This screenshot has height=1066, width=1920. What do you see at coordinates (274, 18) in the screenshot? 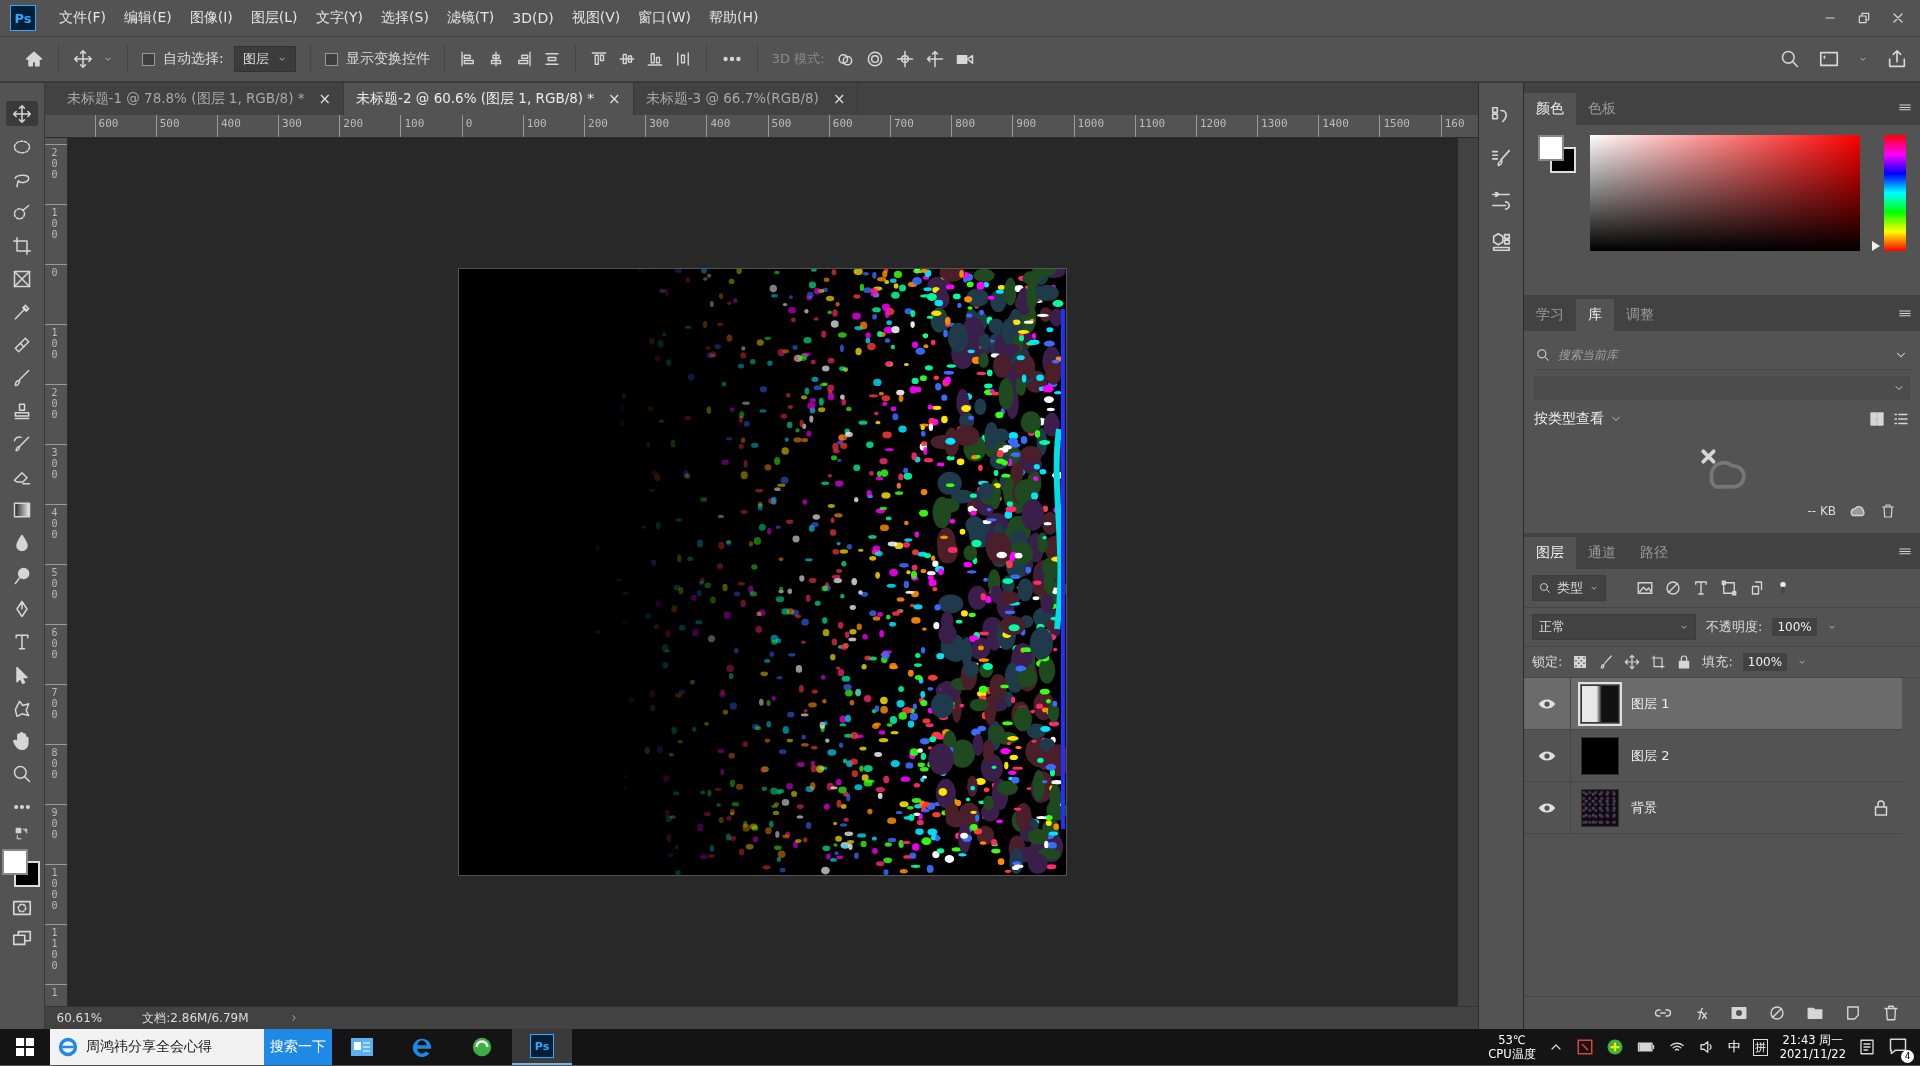
I see `menu-item: 图层(L)` at bounding box center [274, 18].